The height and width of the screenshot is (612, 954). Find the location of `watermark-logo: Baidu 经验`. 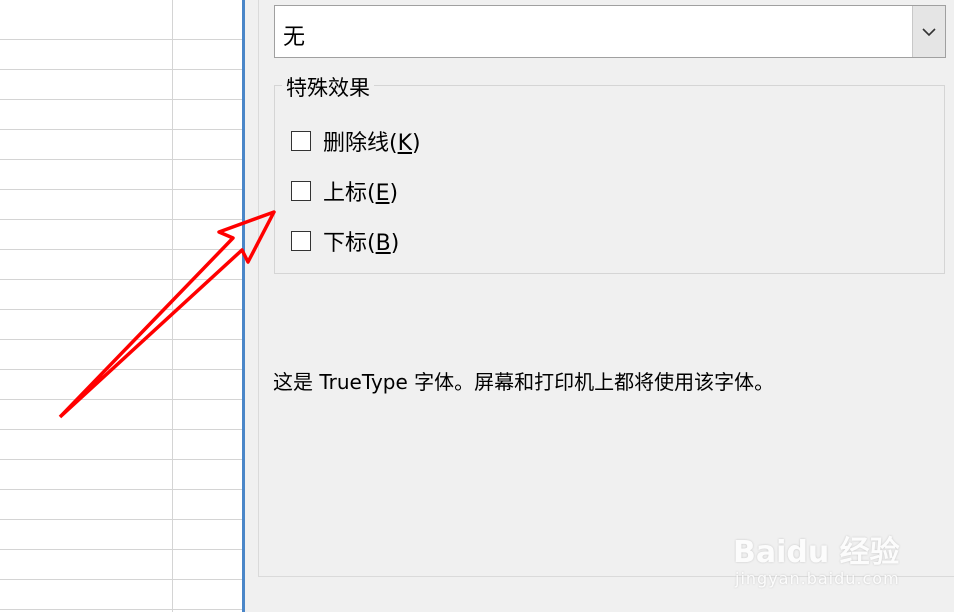

watermark-logo: Baidu 经验 is located at coordinates (816, 552).